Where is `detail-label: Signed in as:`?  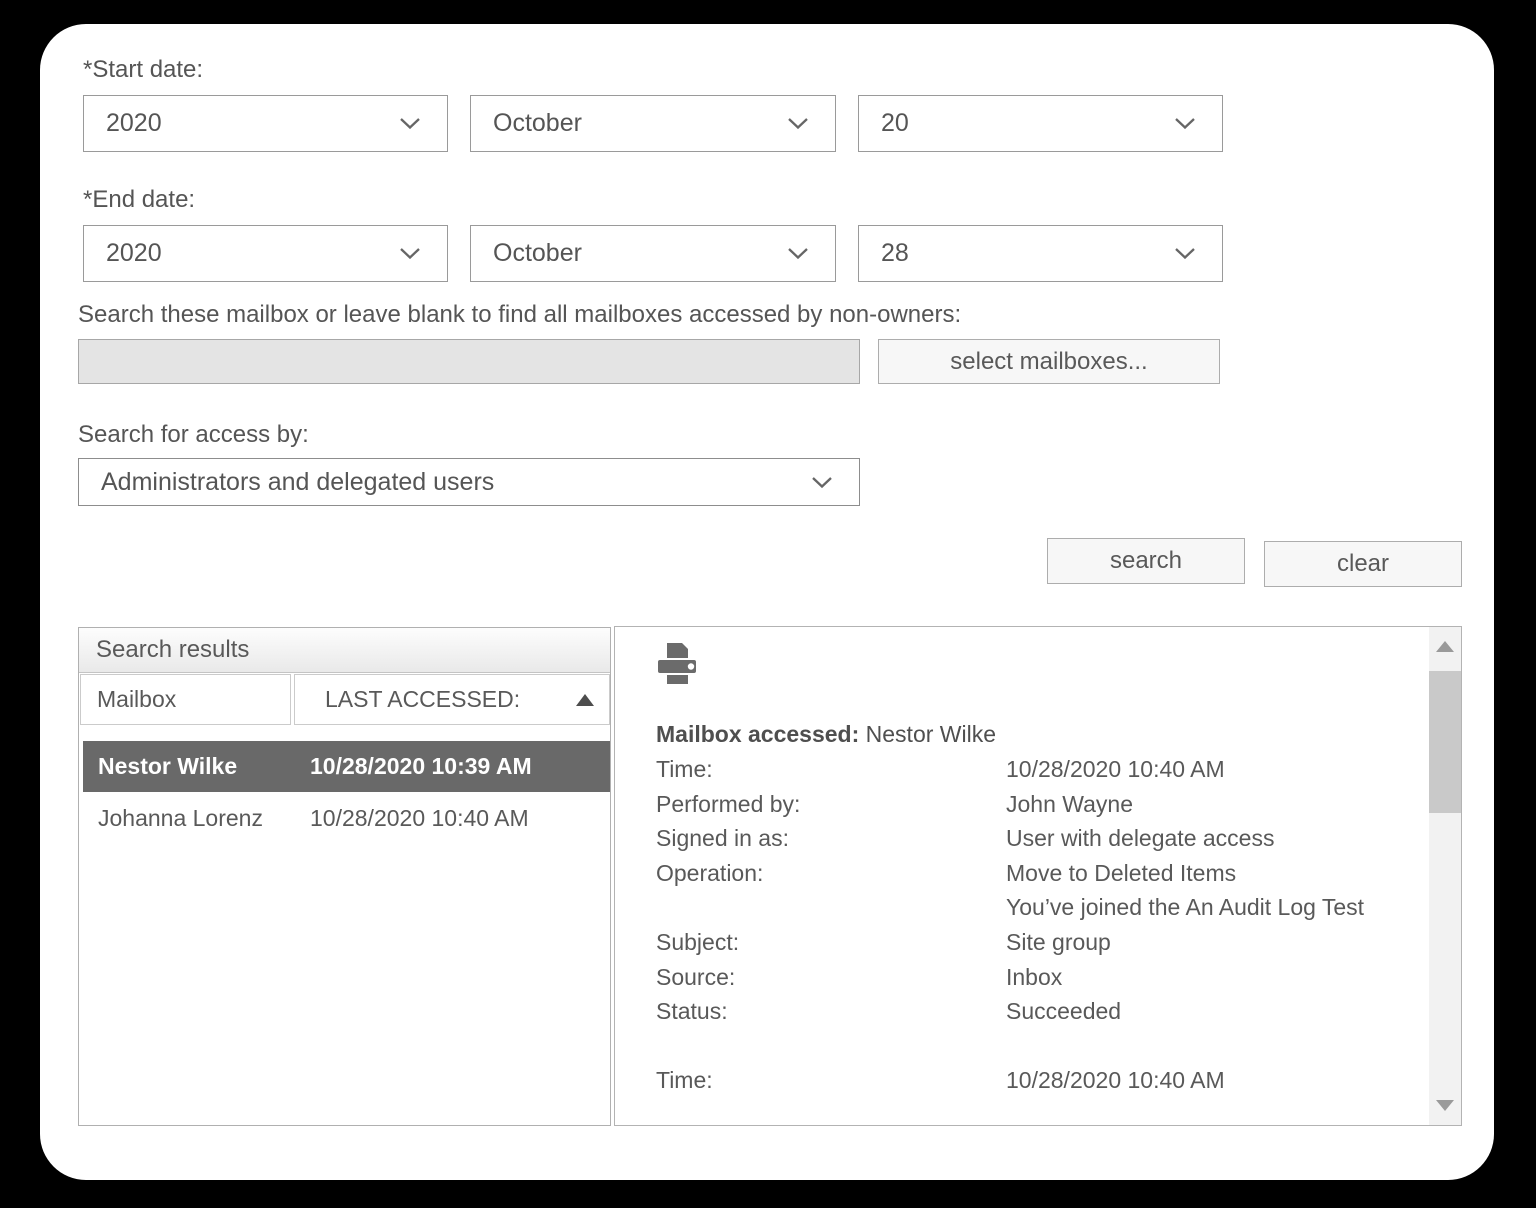 detail-label: Signed in as: is located at coordinates (722, 838).